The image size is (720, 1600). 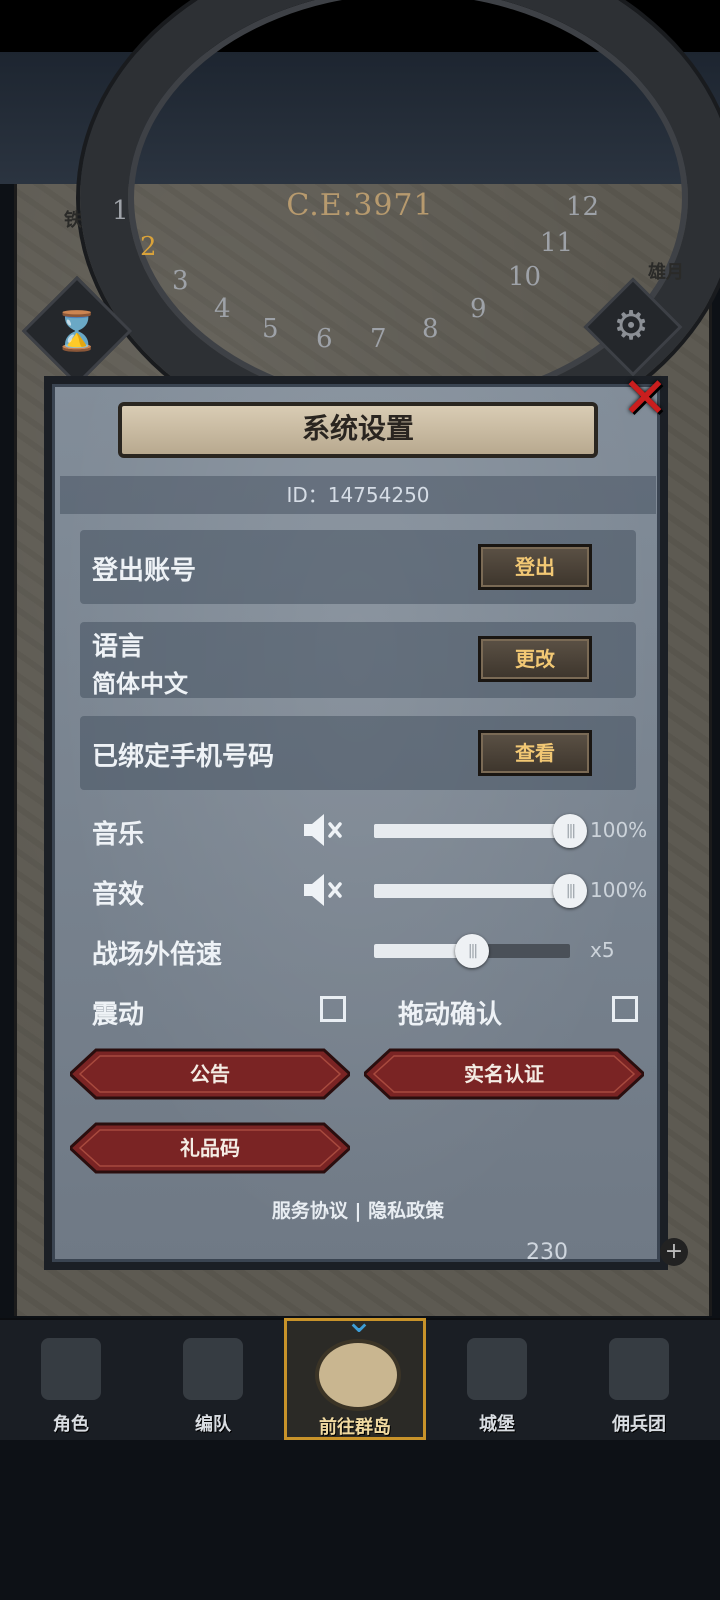 I want to click on gift-code-button-label: 礼品码, so click(x=210, y=1148).